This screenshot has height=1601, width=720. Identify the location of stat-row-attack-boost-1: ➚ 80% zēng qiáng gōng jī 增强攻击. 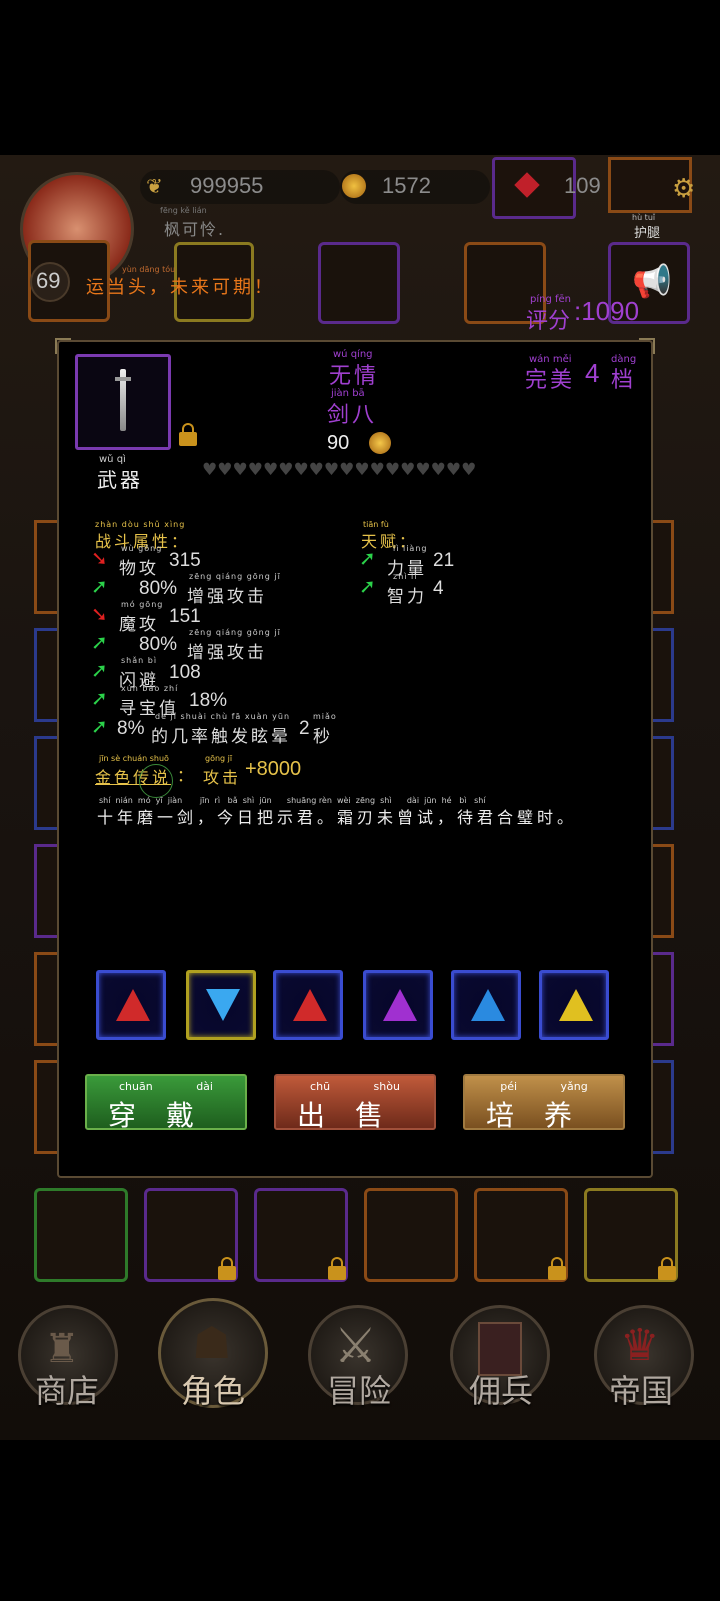
(186, 589).